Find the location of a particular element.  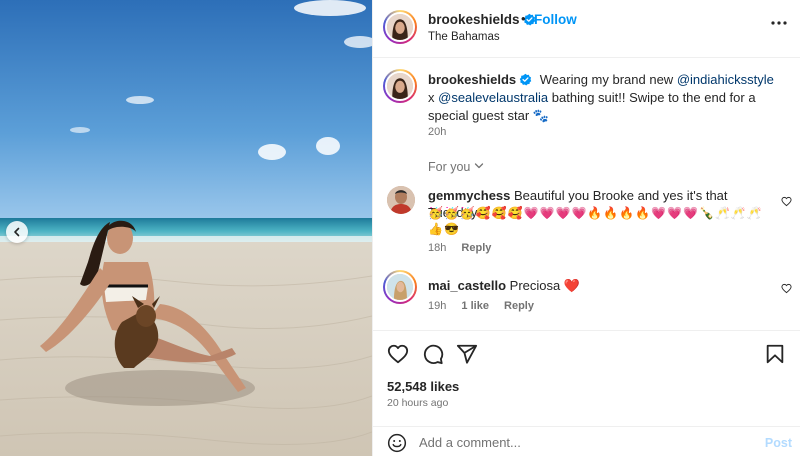

caption-username: brookeshields is located at coordinates (472, 79).